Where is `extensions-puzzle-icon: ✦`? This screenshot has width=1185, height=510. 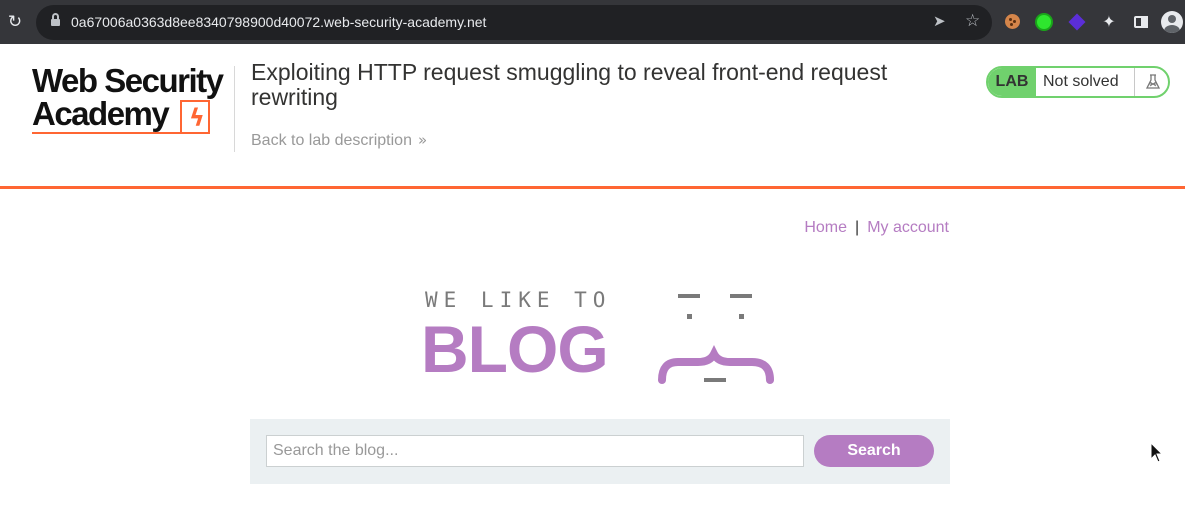 extensions-puzzle-icon: ✦ is located at coordinates (1109, 22).